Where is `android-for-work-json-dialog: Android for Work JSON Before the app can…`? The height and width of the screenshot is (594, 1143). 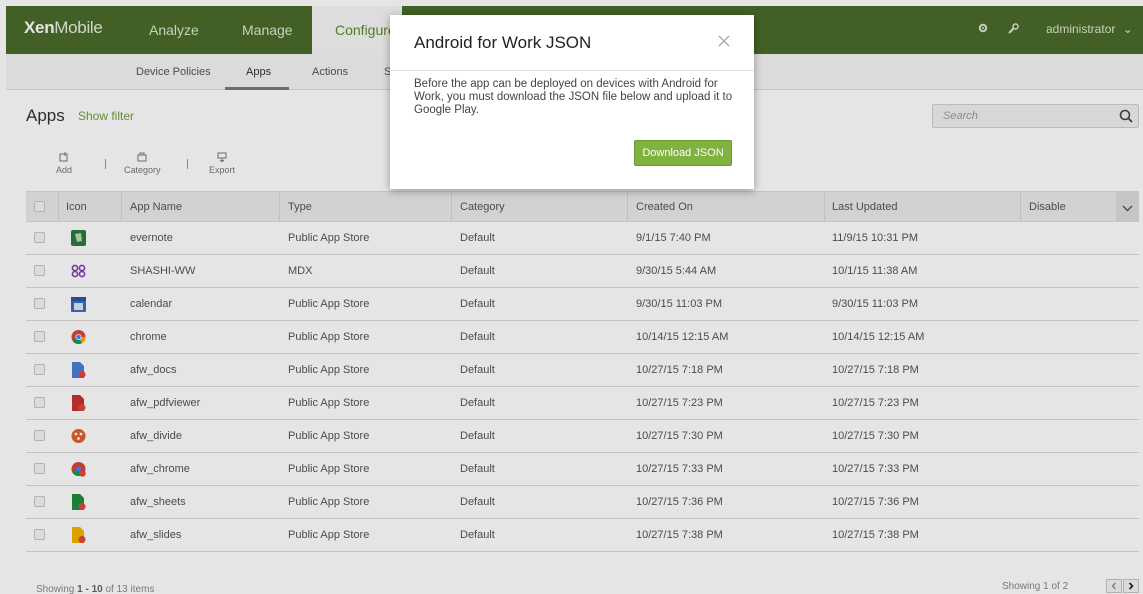 android-for-work-json-dialog: Android for Work JSON Before the app can… is located at coordinates (572, 102).